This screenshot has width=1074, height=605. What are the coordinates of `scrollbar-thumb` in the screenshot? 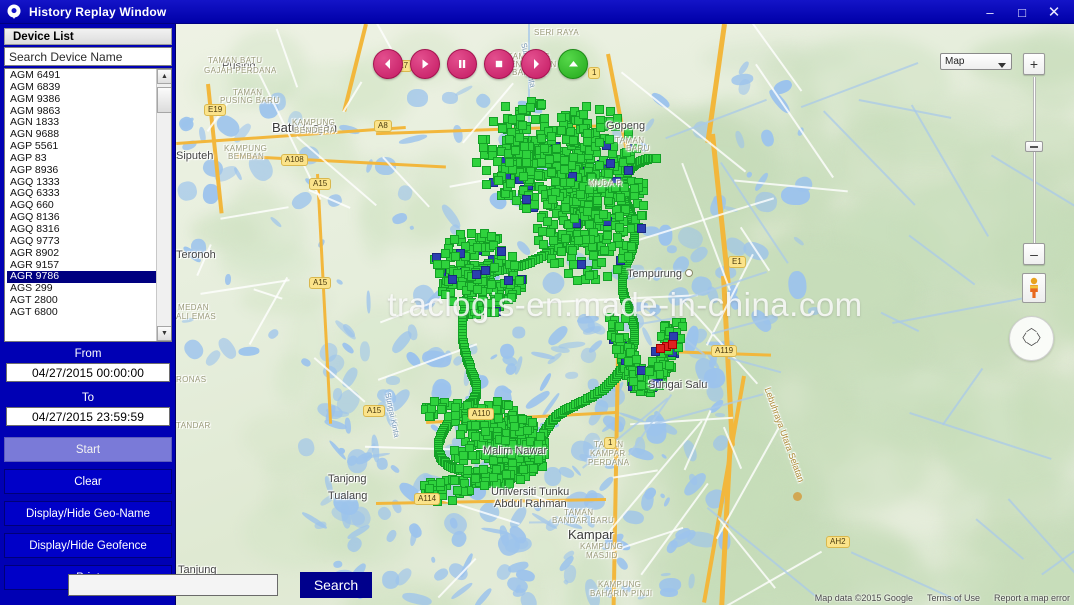 It's located at (164, 100).